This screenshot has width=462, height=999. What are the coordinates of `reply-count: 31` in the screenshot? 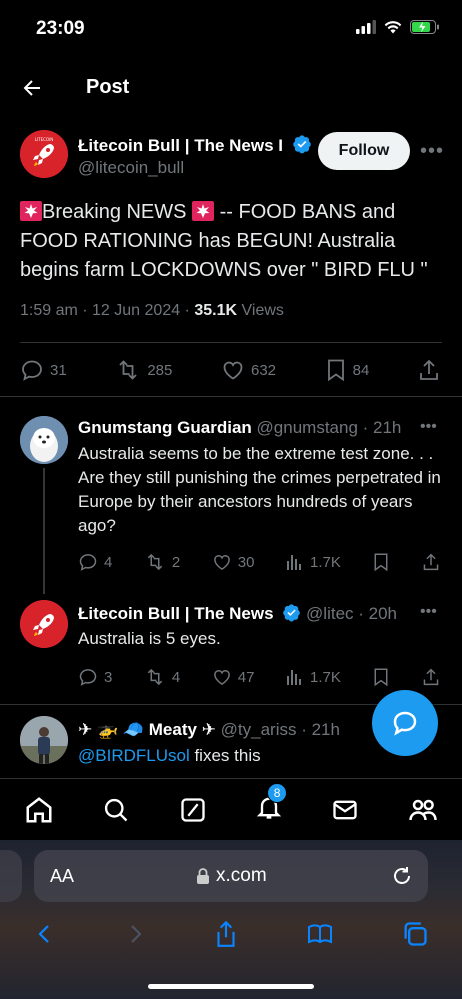 It's located at (58, 370).